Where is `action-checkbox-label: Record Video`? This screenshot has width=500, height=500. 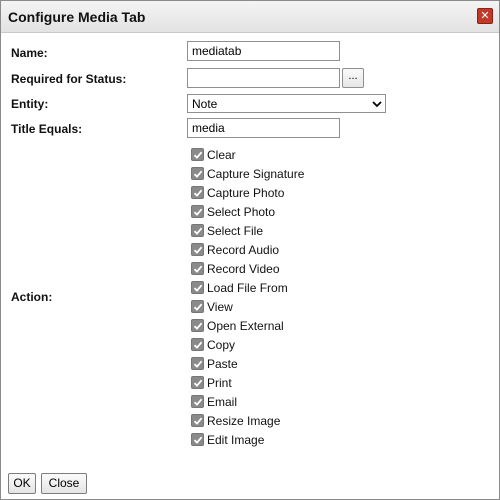 action-checkbox-label: Record Video is located at coordinates (243, 269).